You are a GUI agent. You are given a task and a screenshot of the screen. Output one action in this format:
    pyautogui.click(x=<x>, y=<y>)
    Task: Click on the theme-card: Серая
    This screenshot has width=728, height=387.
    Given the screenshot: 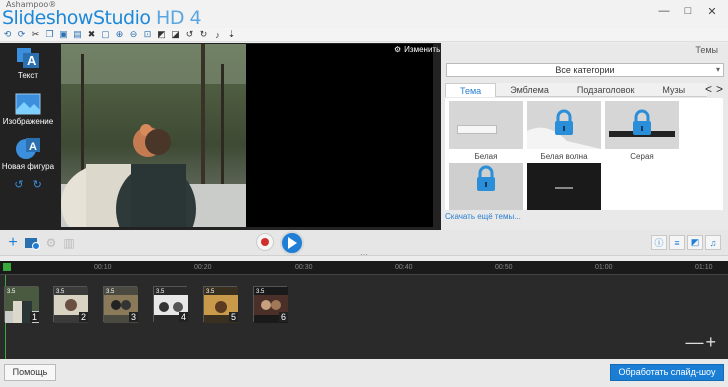 What is the action you would take?
    pyautogui.click(x=642, y=131)
    